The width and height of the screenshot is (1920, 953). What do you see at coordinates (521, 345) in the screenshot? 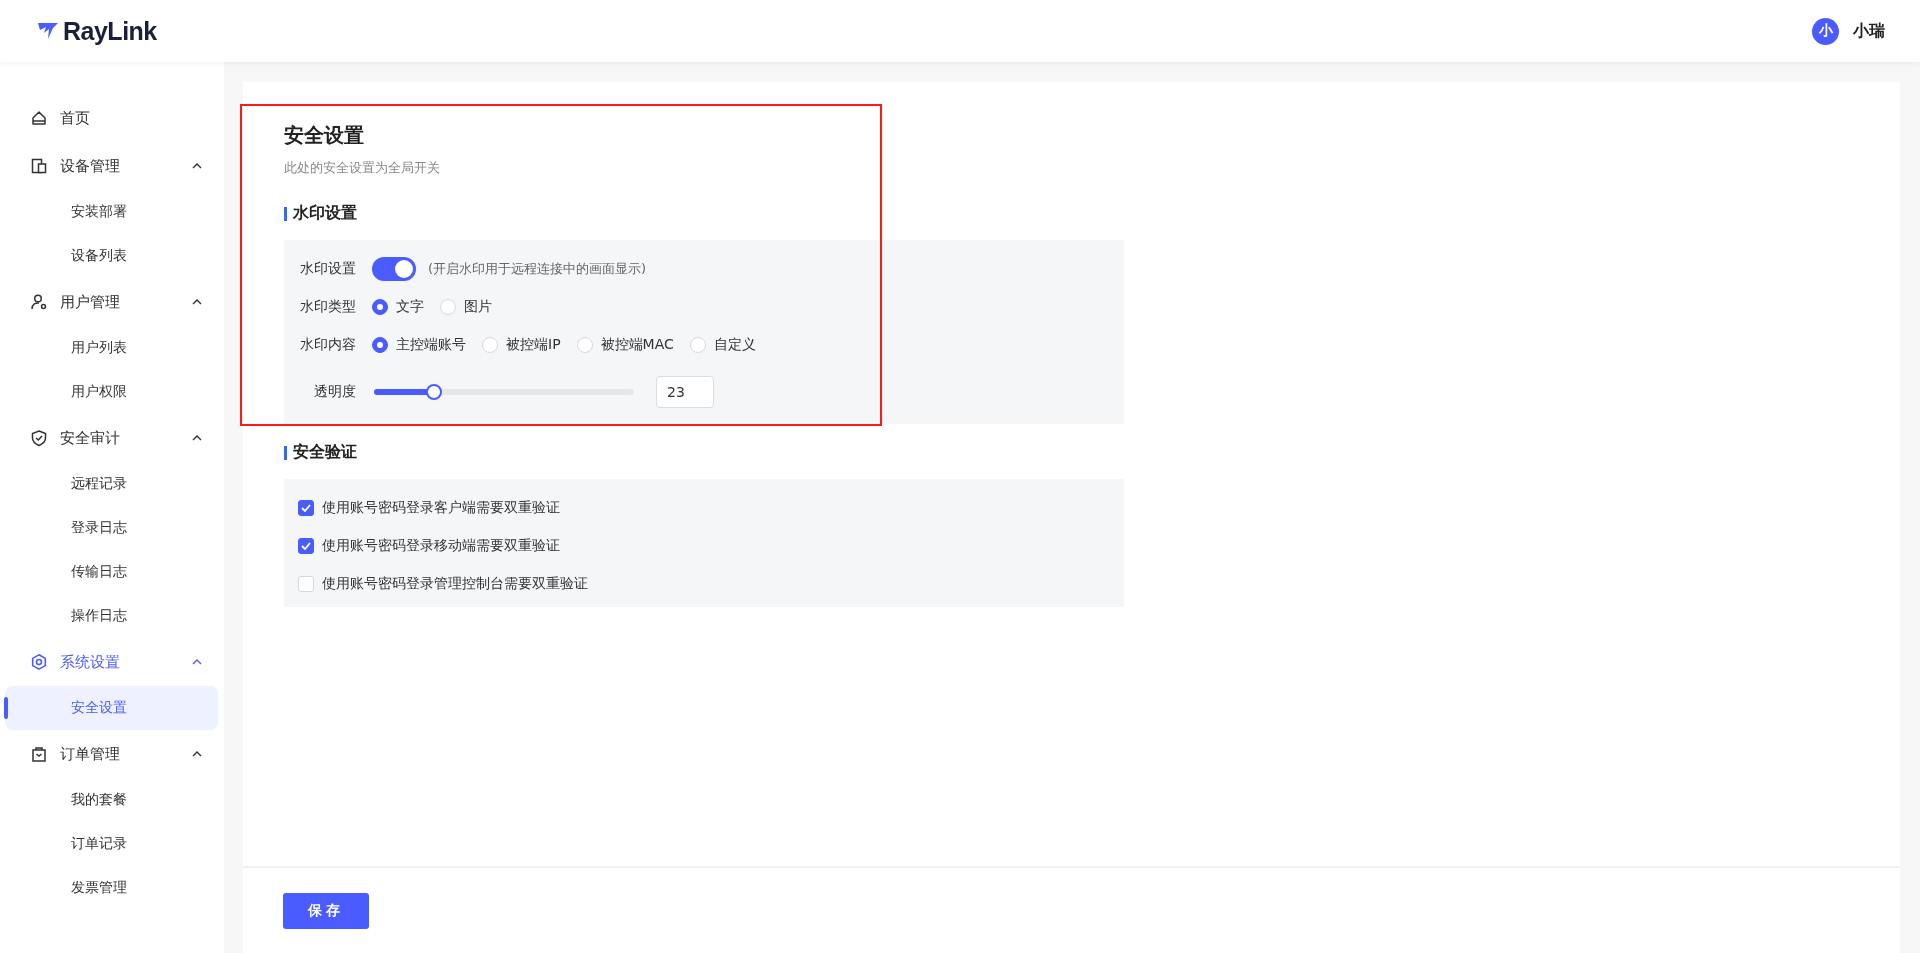
I see `radio-option: 被控端IP` at bounding box center [521, 345].